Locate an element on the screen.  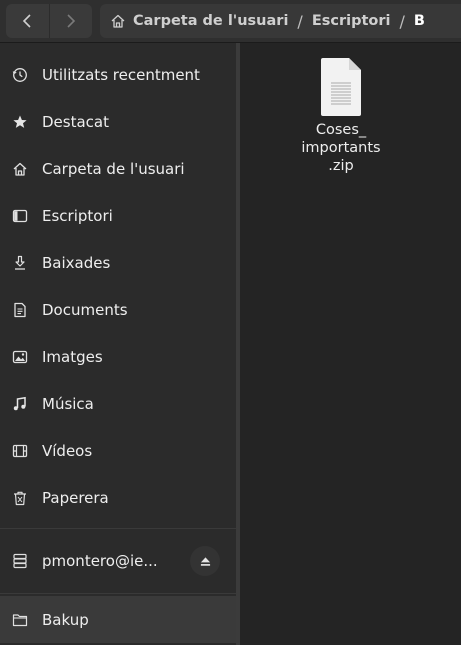
sidebar-item-videos: Vídeos is located at coordinates (118, 450).